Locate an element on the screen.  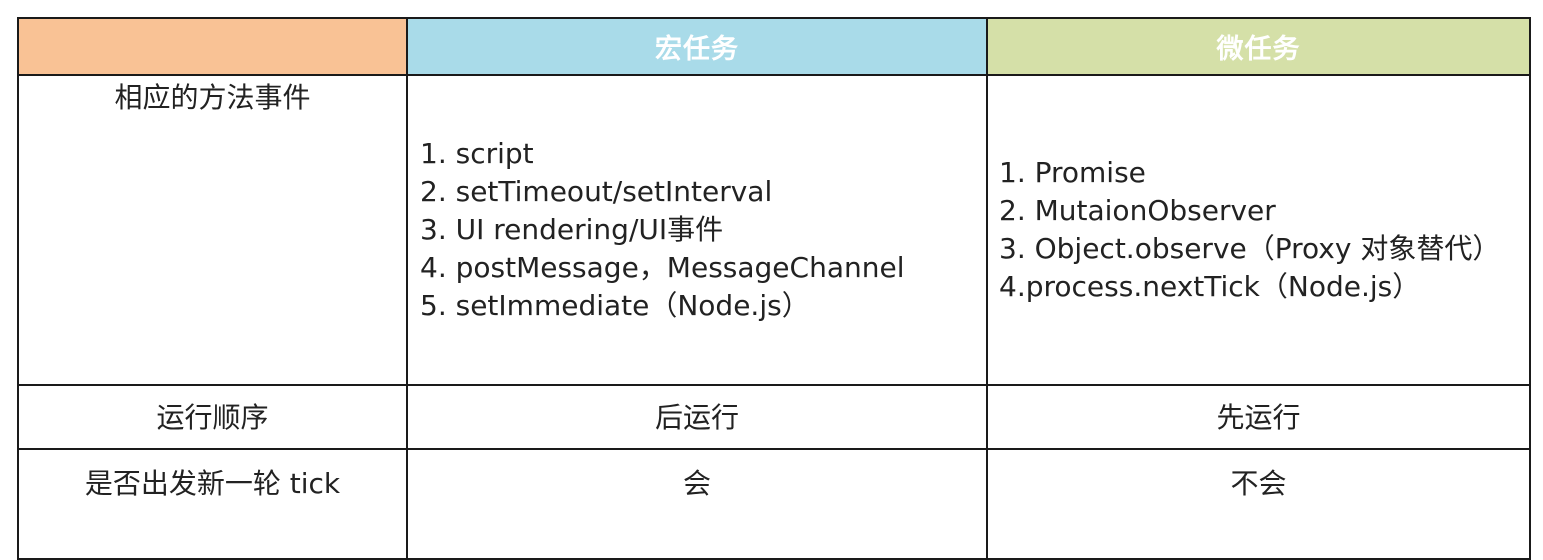
header-empty-cell is located at coordinates (212, 46).